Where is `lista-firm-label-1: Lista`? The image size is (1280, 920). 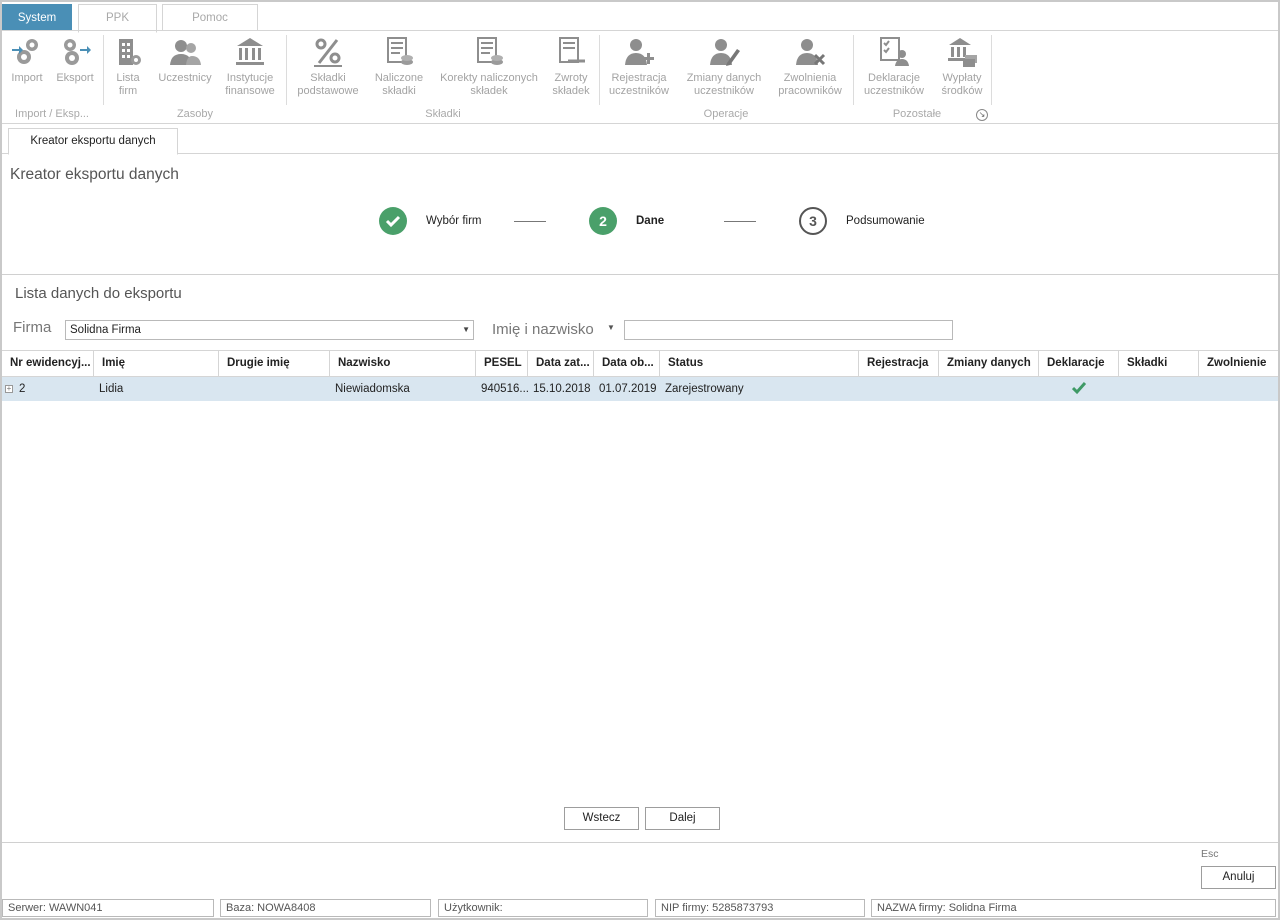 lista-firm-label-1: Lista is located at coordinates (128, 78).